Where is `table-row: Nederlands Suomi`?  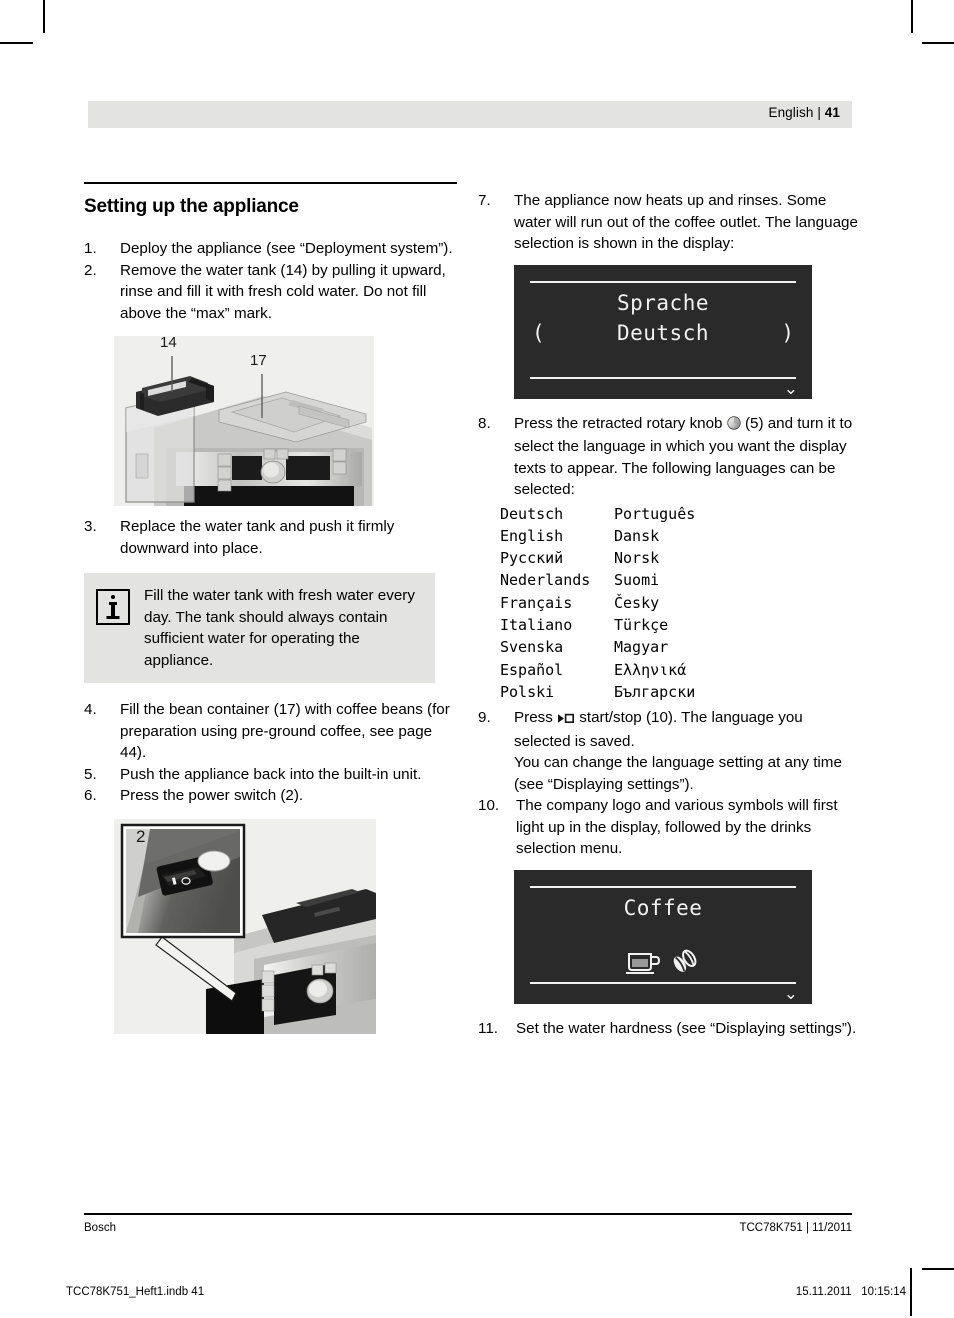 table-row: Nederlands Suomi is located at coordinates (597, 580).